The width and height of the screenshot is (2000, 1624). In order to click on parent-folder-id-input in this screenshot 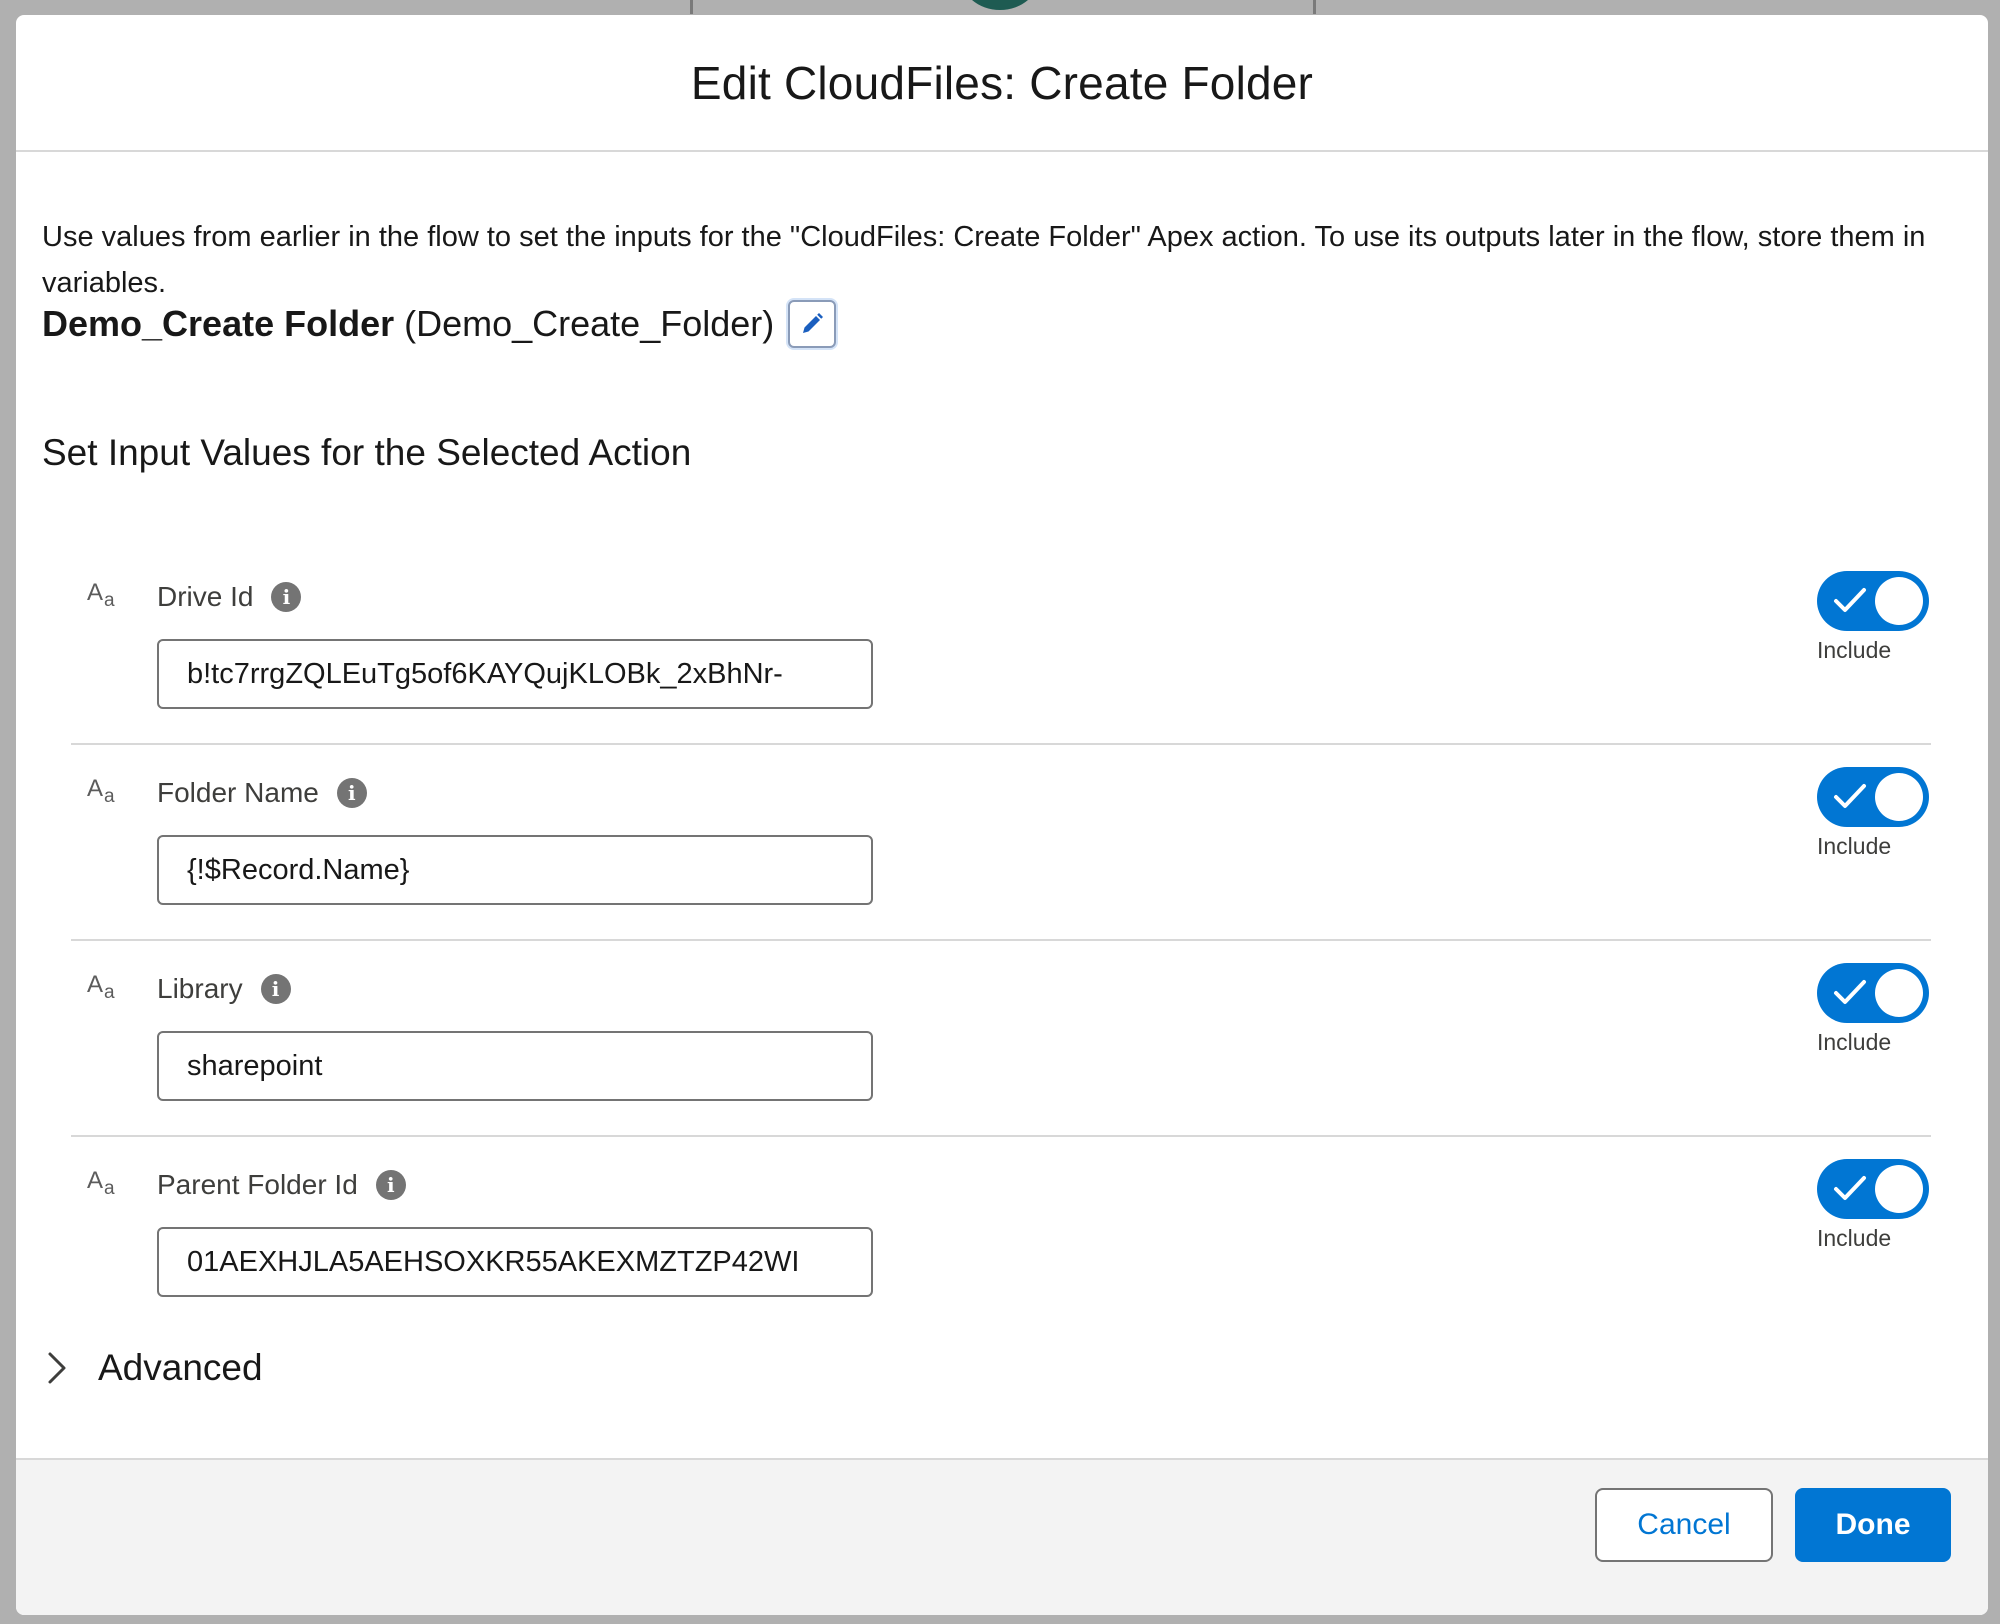, I will do `click(515, 1262)`.